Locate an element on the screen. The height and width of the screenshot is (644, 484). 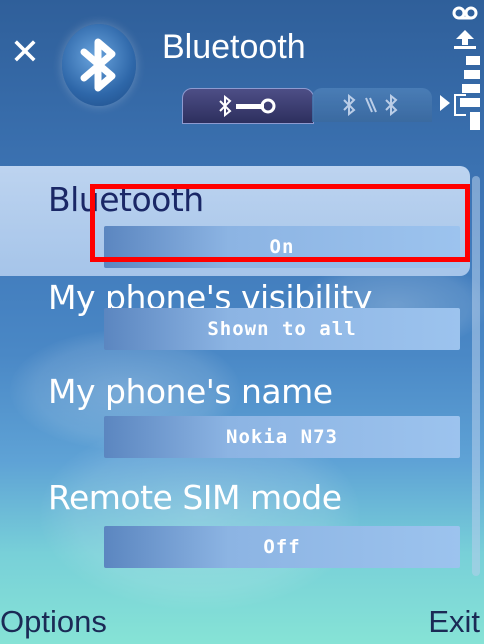
status-indicators is located at coordinates (466, 67).